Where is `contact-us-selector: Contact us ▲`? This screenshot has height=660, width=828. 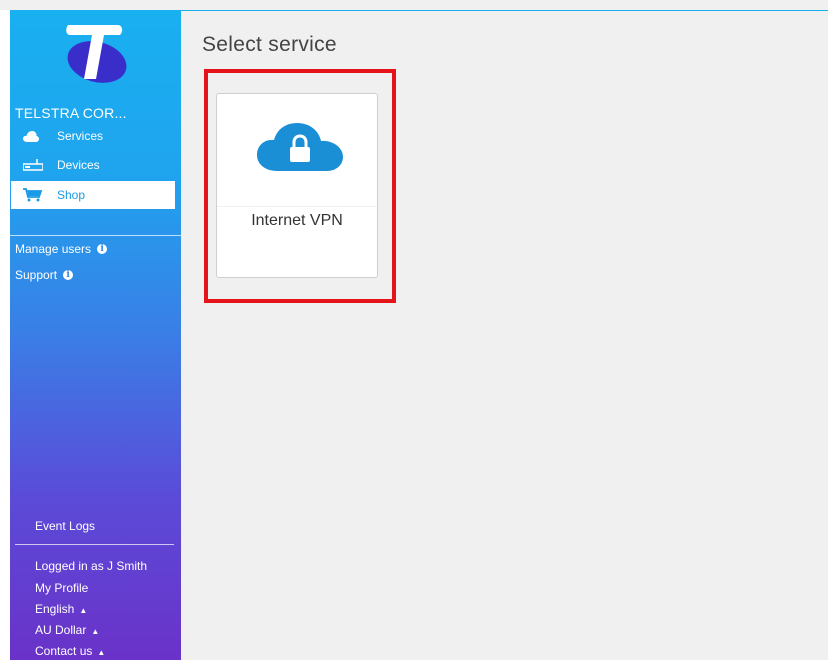 contact-us-selector: Contact us ▲ is located at coordinates (70, 651).